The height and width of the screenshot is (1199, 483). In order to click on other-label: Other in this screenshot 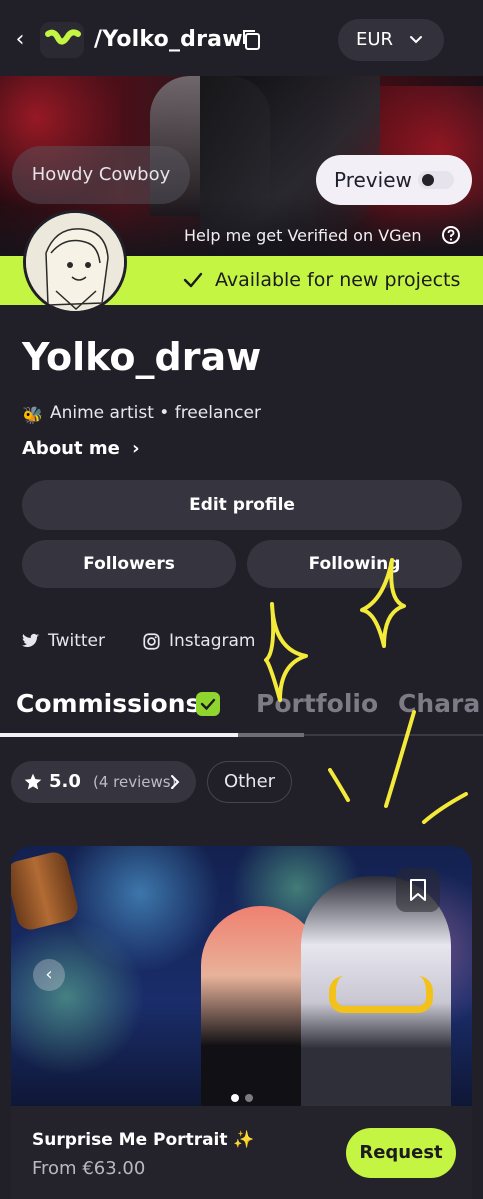, I will do `click(249, 781)`.